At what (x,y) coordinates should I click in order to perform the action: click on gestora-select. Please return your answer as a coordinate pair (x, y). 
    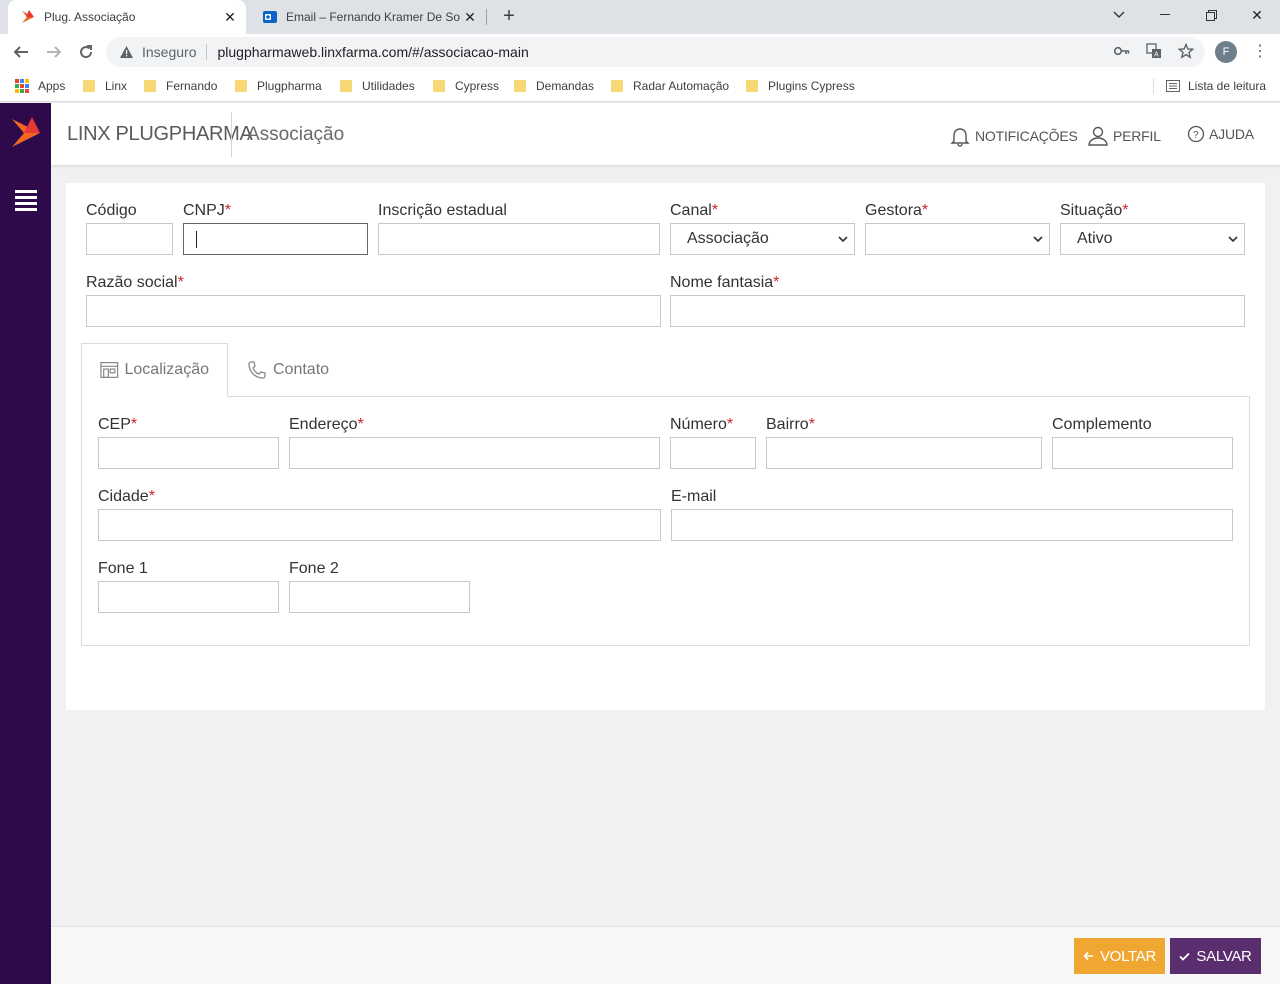
    Looking at the image, I should click on (957, 239).